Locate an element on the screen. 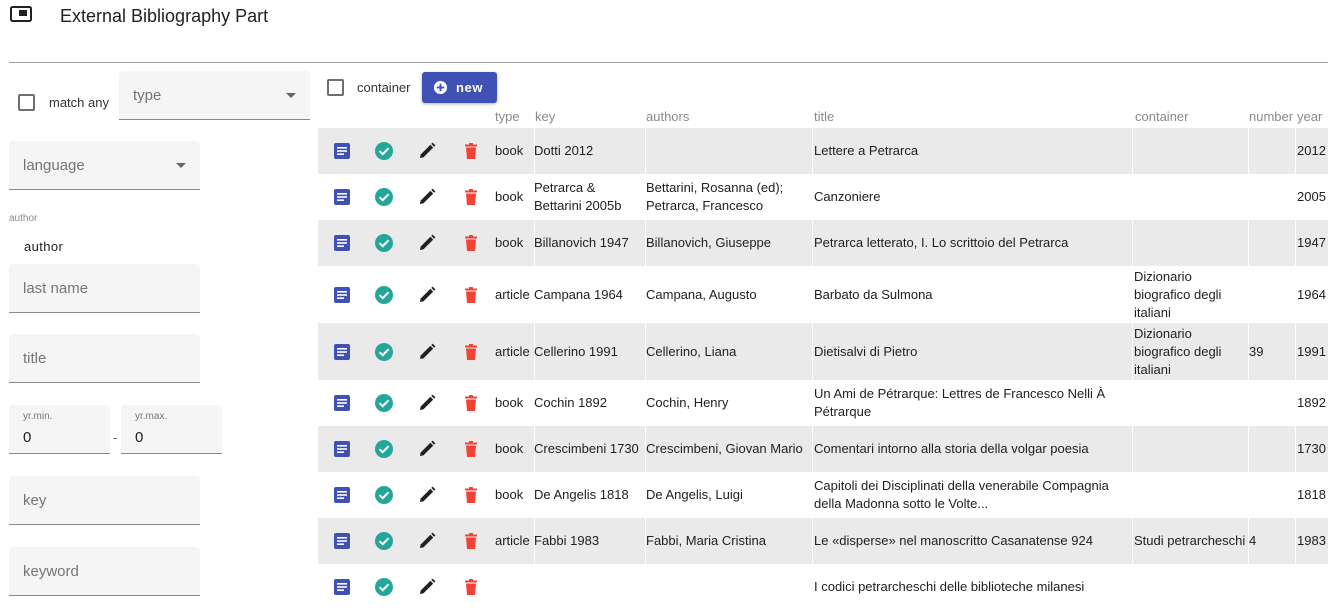 This screenshot has width=1333, height=610. cell-container: Dizionario biografico degli italiani is located at coordinates (1178, 351).